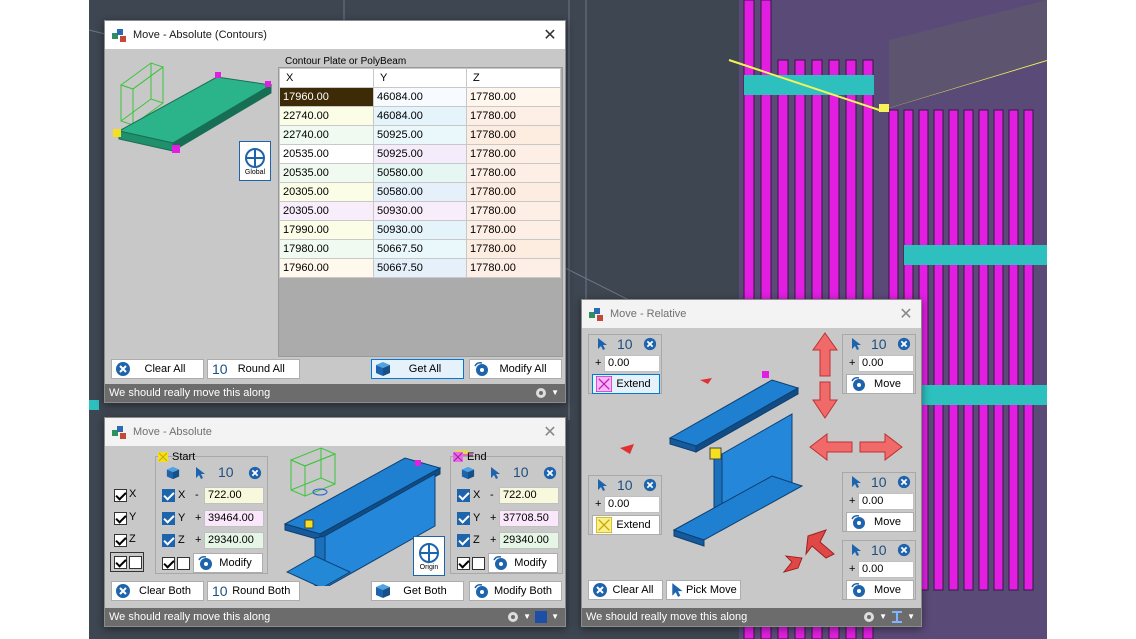  Describe the element at coordinates (120, 495) in the screenshot. I see `axis-x-checkbox` at that location.